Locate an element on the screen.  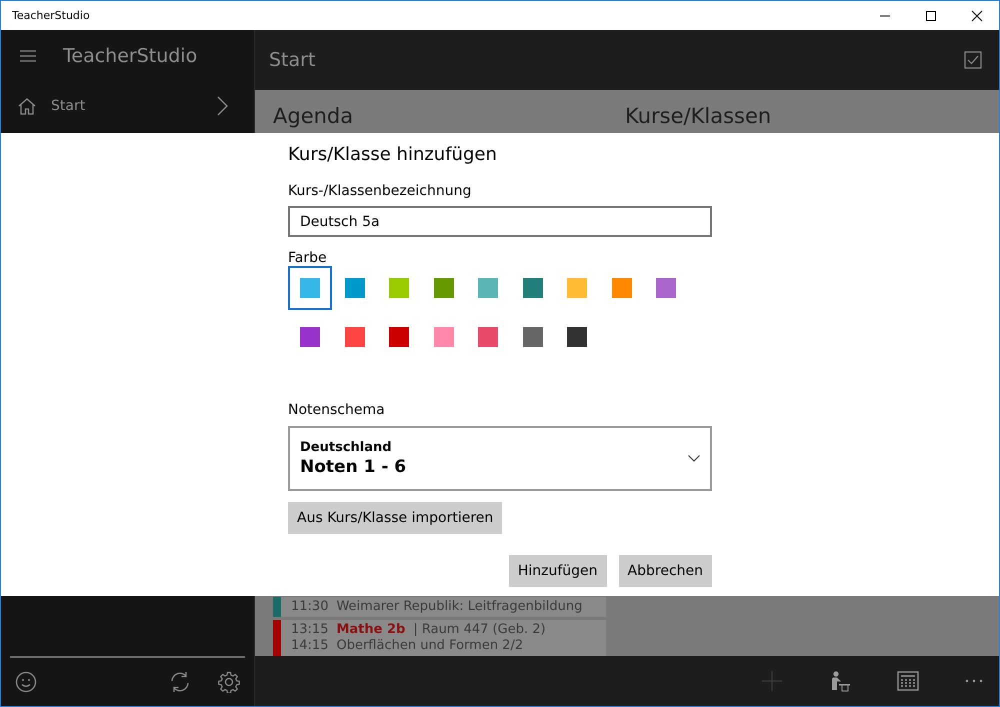
agenda-text: Weimarer Republik: Leitfragenbildung is located at coordinates (459, 607).